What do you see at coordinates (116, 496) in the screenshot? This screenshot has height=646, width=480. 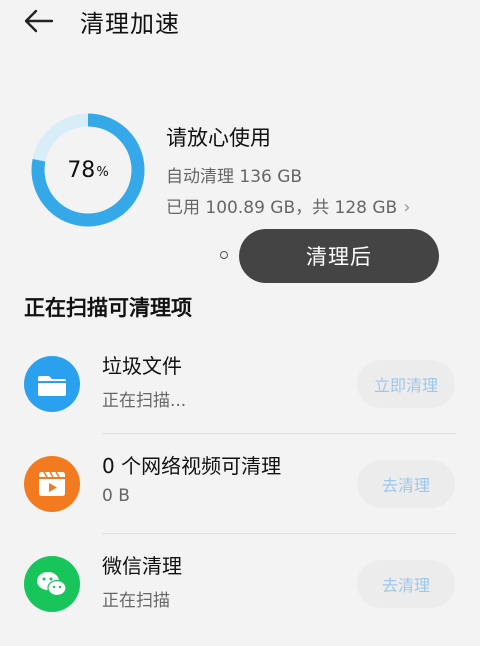 I see `item-size: 0 B` at bounding box center [116, 496].